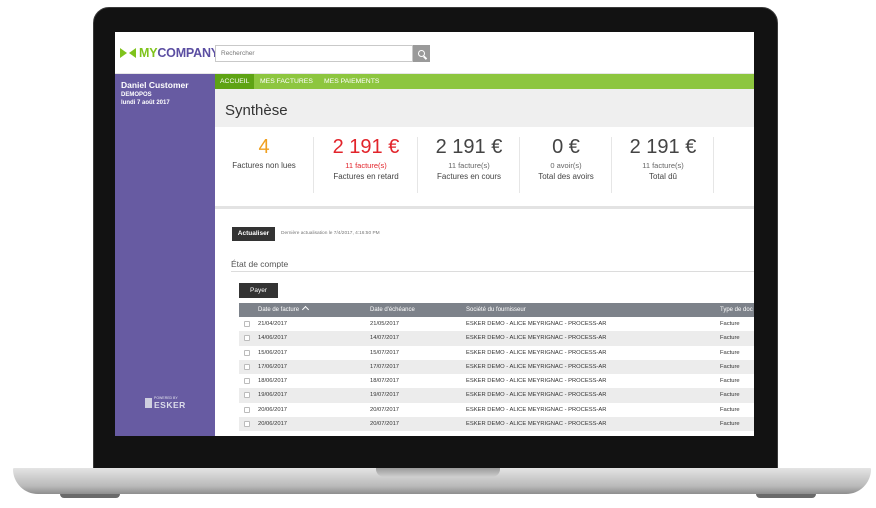 Image resolution: width=876 pixels, height=508 pixels. Describe the element at coordinates (235, 81) in the screenshot. I see `tab-accueil: ACCUEIL` at that location.